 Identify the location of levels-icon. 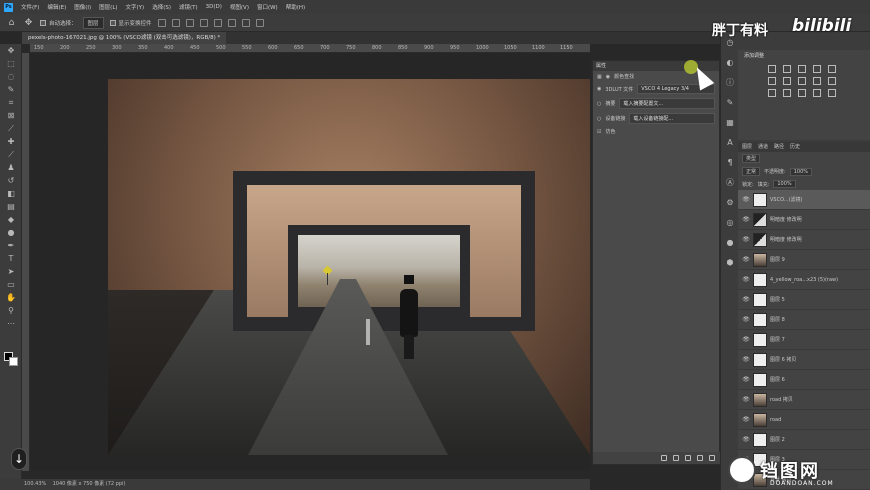
(787, 69).